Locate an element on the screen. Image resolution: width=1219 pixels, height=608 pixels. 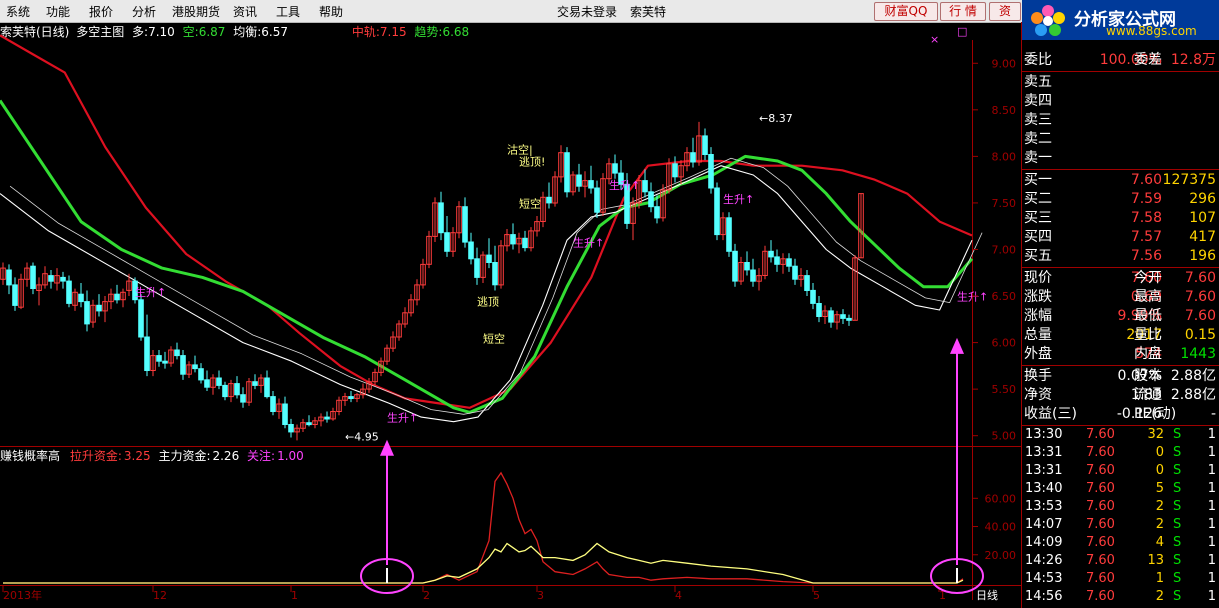
tick-volume: 0 is located at coordinates (1159, 452).